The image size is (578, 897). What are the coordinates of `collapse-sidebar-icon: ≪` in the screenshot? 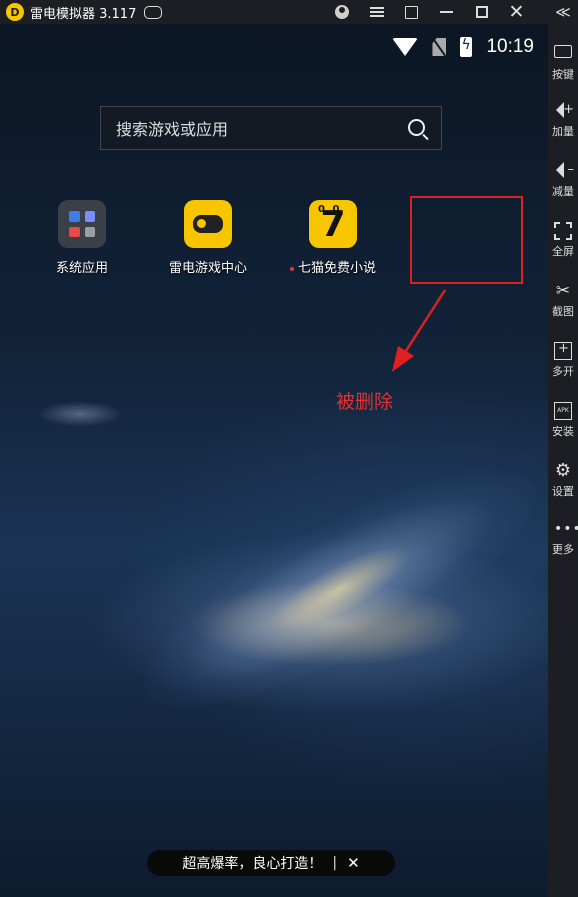 It's located at (563, 12).